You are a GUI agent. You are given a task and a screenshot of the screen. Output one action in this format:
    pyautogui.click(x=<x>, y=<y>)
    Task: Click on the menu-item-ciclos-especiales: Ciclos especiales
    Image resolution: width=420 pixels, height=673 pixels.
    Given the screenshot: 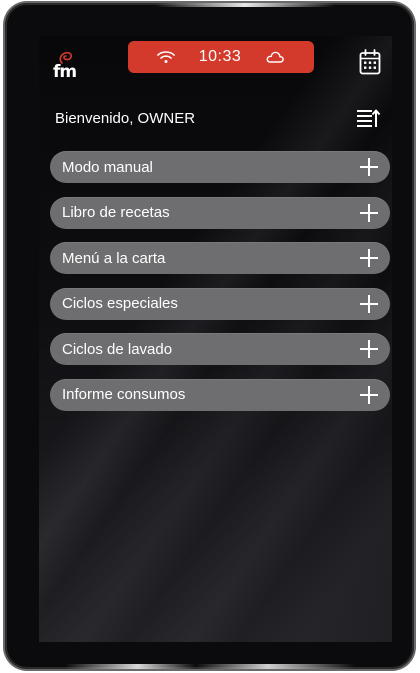 What is the action you would take?
    pyautogui.click(x=220, y=303)
    